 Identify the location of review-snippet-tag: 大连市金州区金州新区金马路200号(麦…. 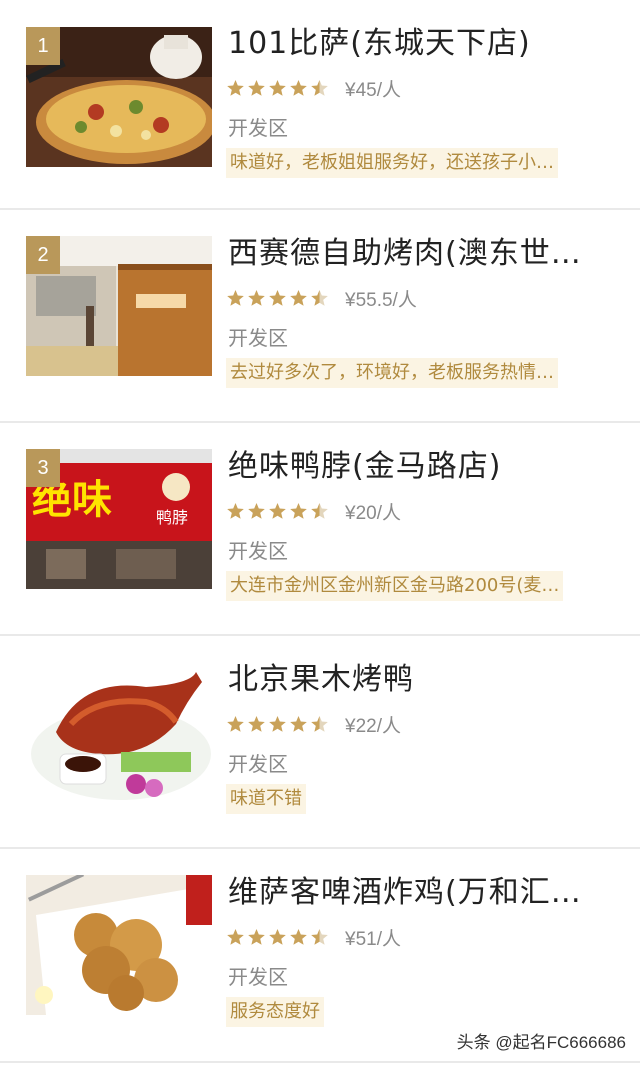
(395, 586).